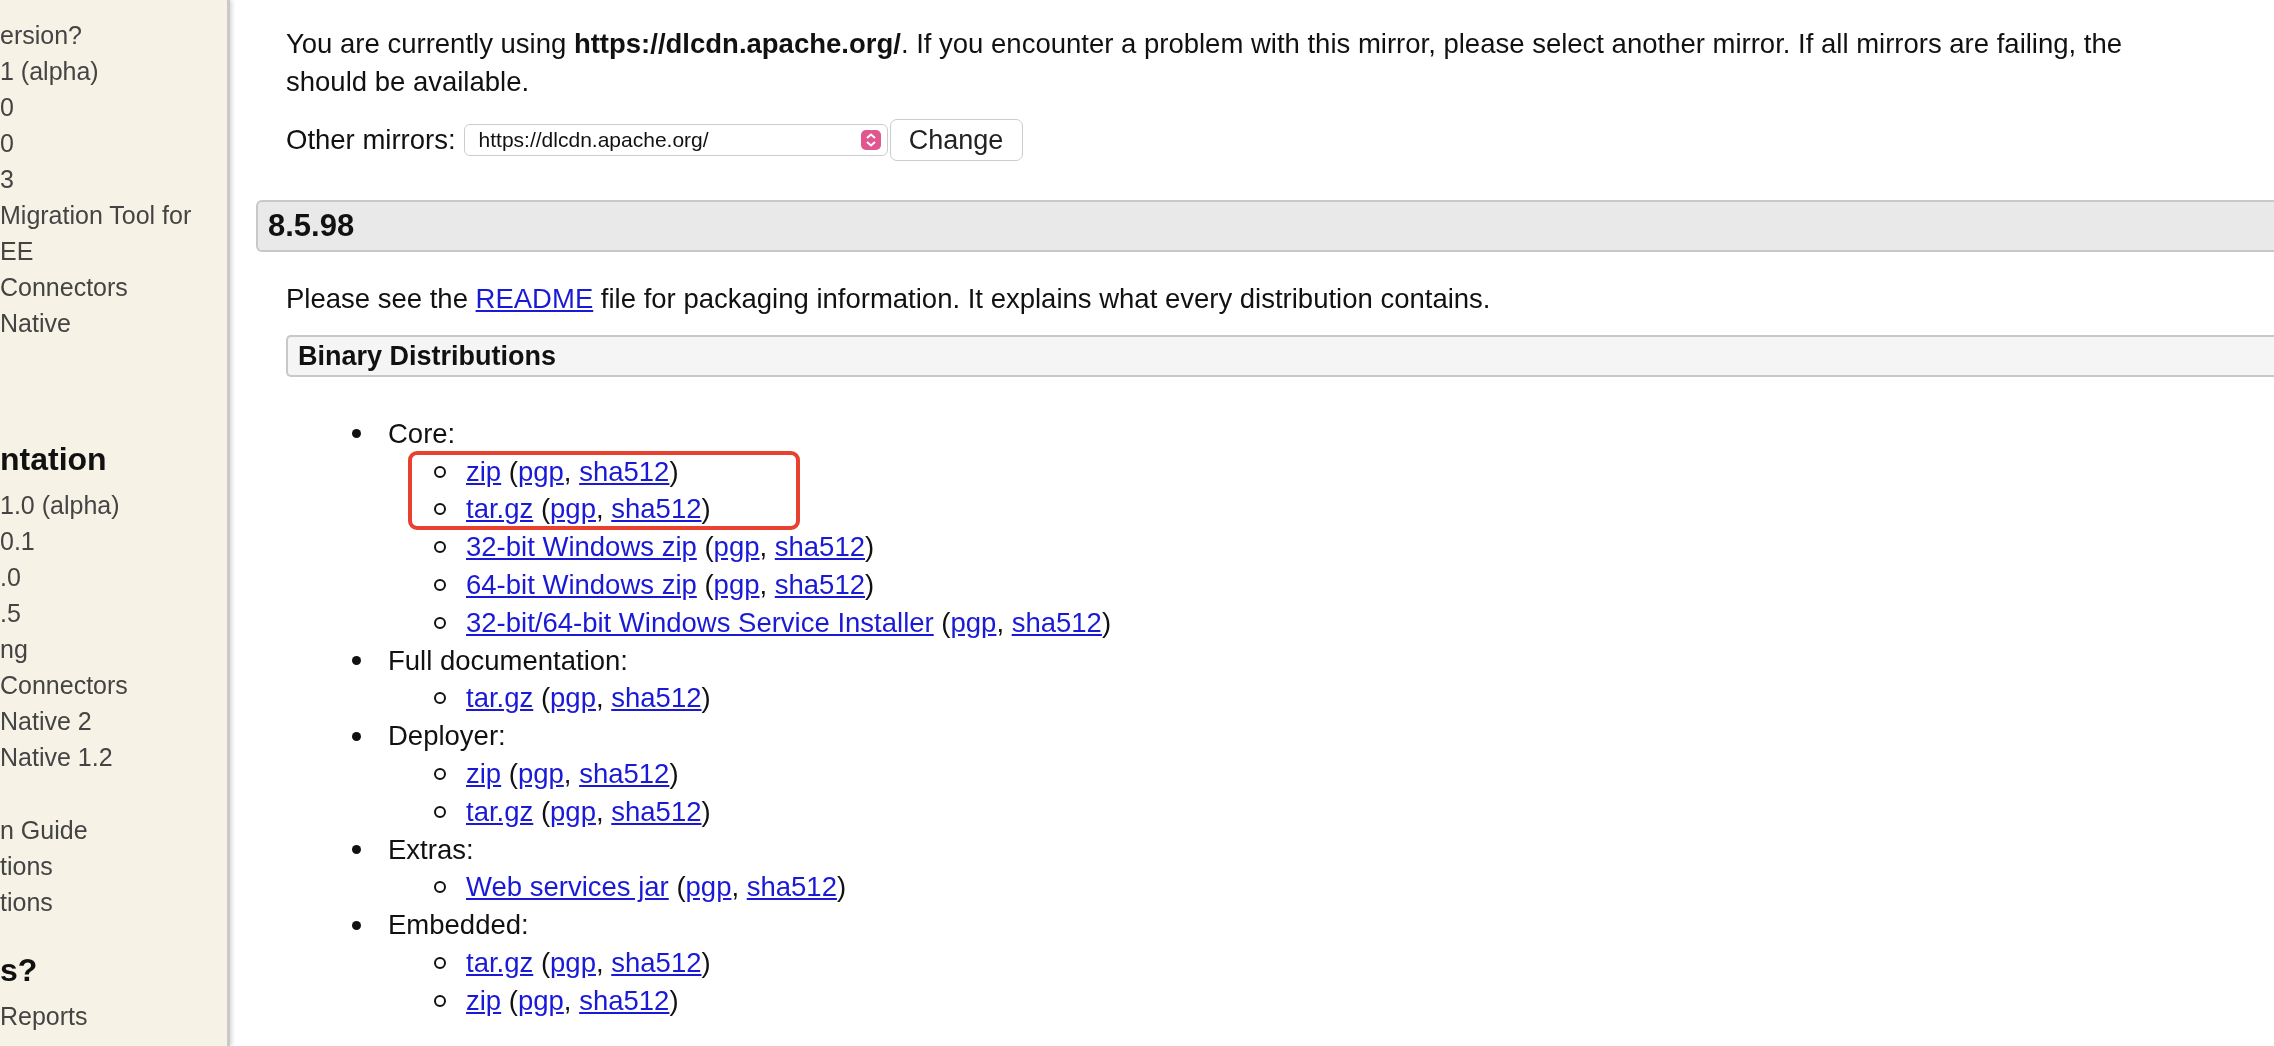  What do you see at coordinates (113, 35) in the screenshot?
I see `sidebar-link: ersion?` at bounding box center [113, 35].